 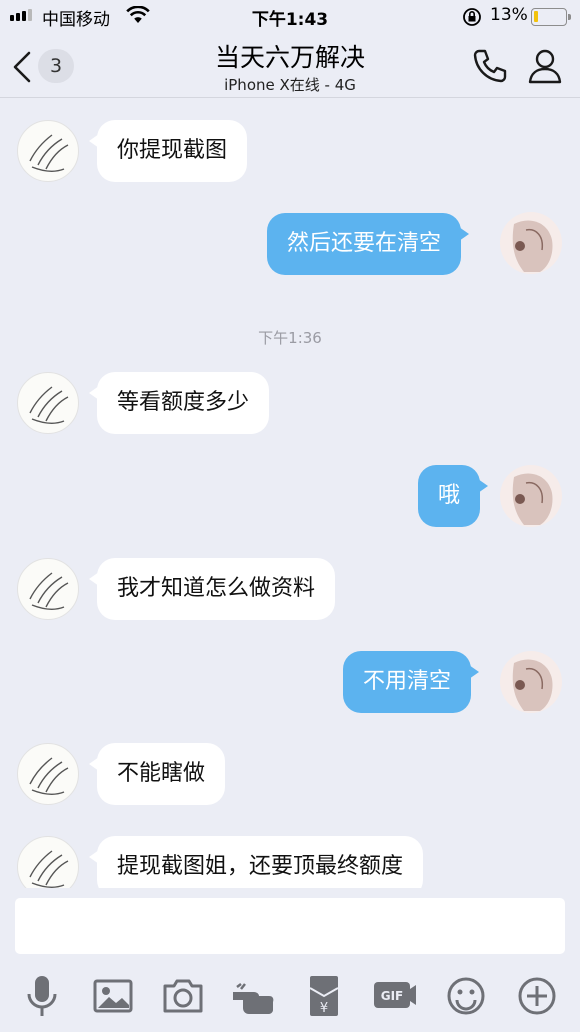 What do you see at coordinates (253, 996) in the screenshot?
I see `poke-hand-icon` at bounding box center [253, 996].